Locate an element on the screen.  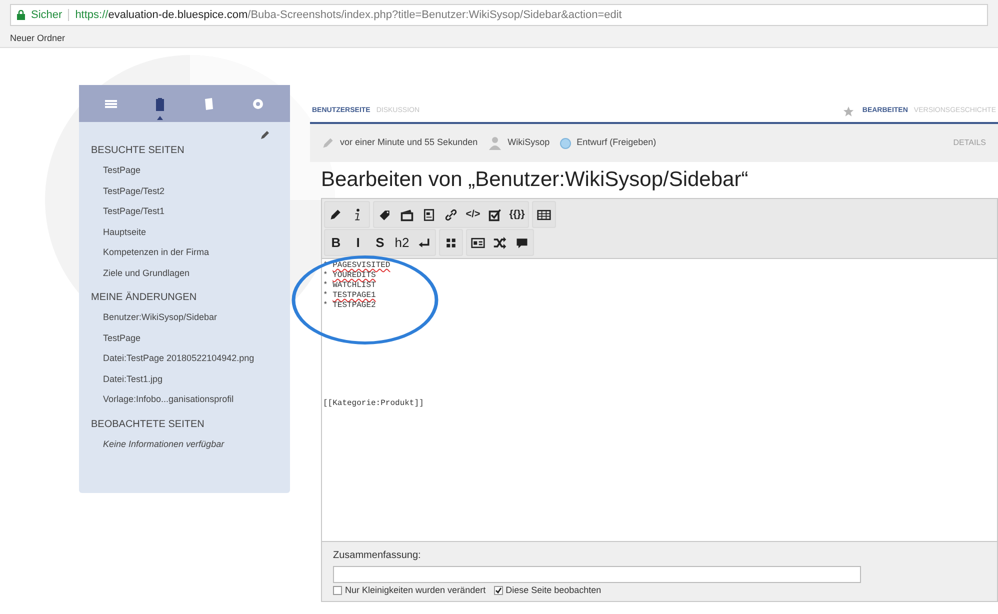
toolbar-button: </> is located at coordinates (473, 214).